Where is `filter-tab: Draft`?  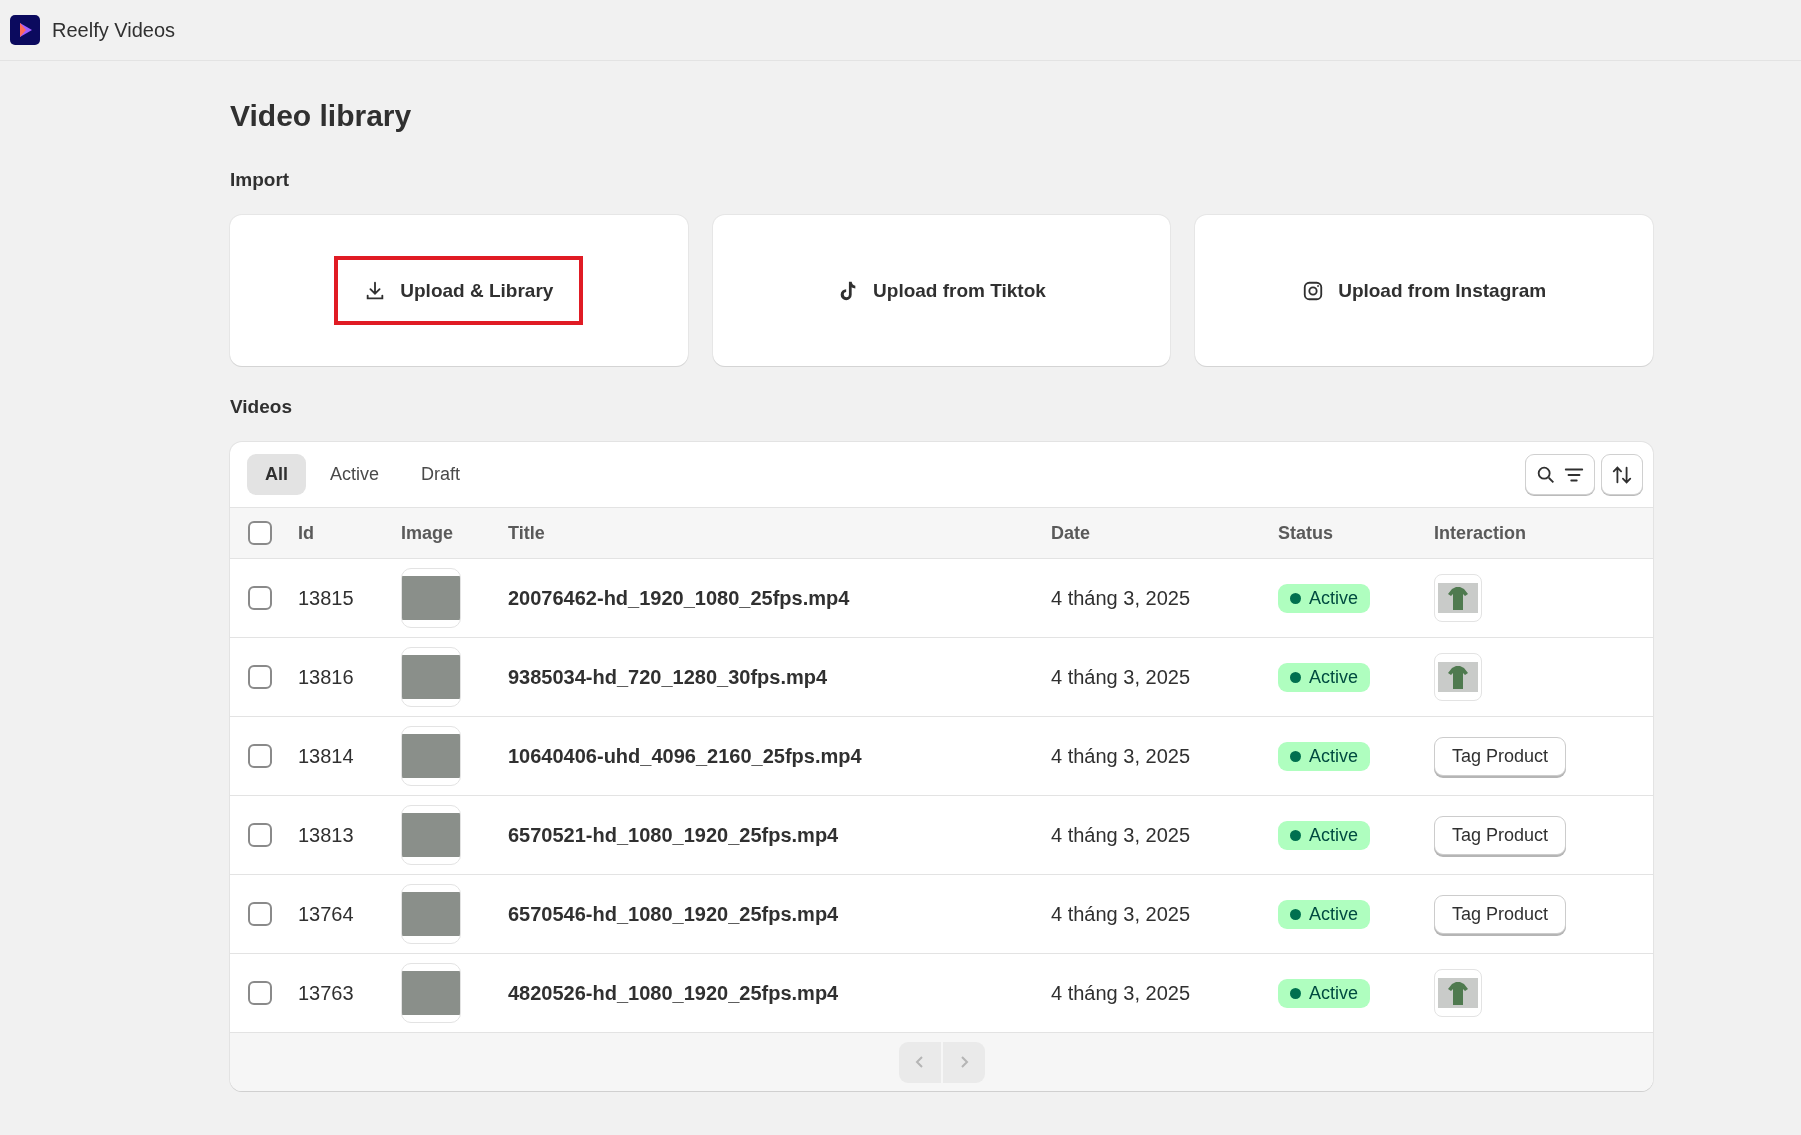 filter-tab: Draft is located at coordinates (441, 474).